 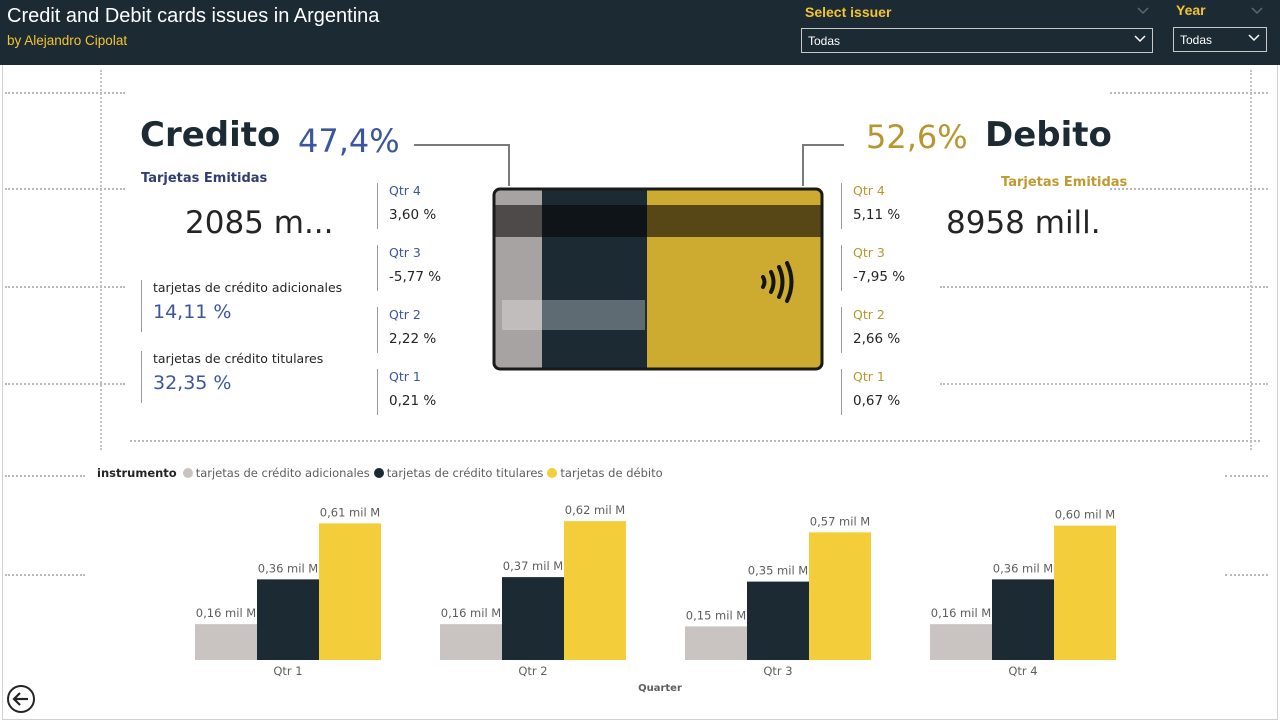 I want to click on credit-qtr-value: -5,77 %, so click(x=415, y=277).